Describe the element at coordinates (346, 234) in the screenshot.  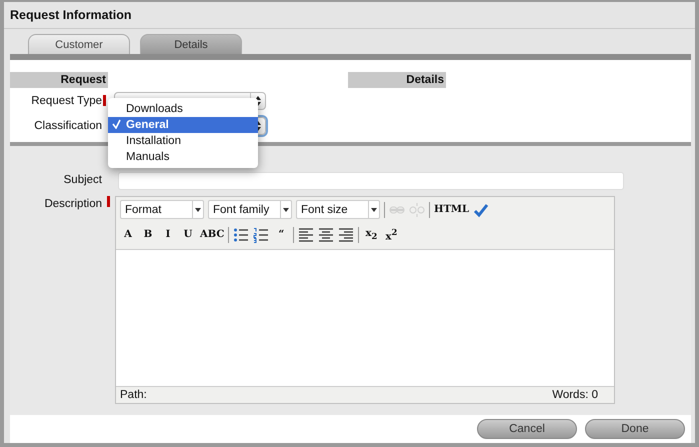
I see `align-right-icon` at that location.